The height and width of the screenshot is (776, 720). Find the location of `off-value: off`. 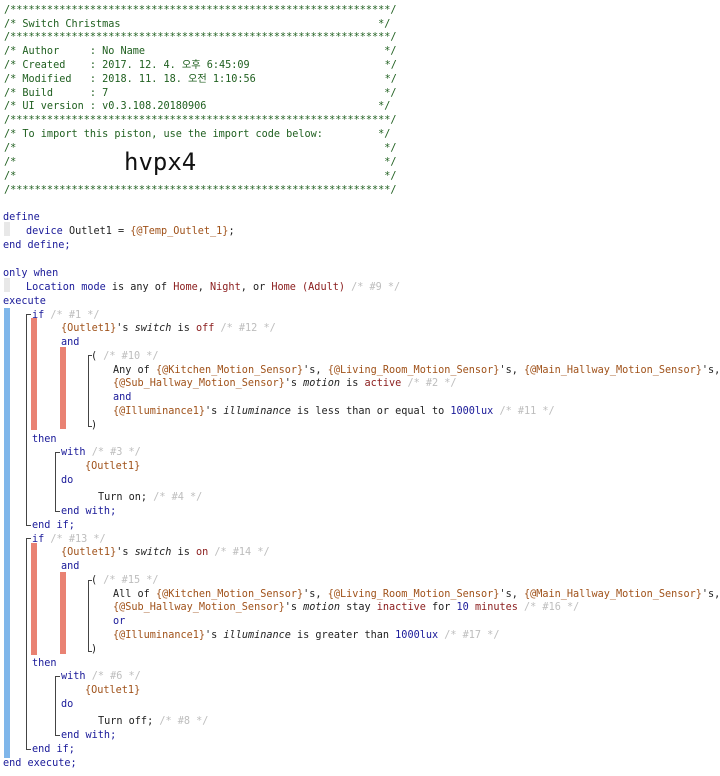

off-value: off is located at coordinates (205, 328).